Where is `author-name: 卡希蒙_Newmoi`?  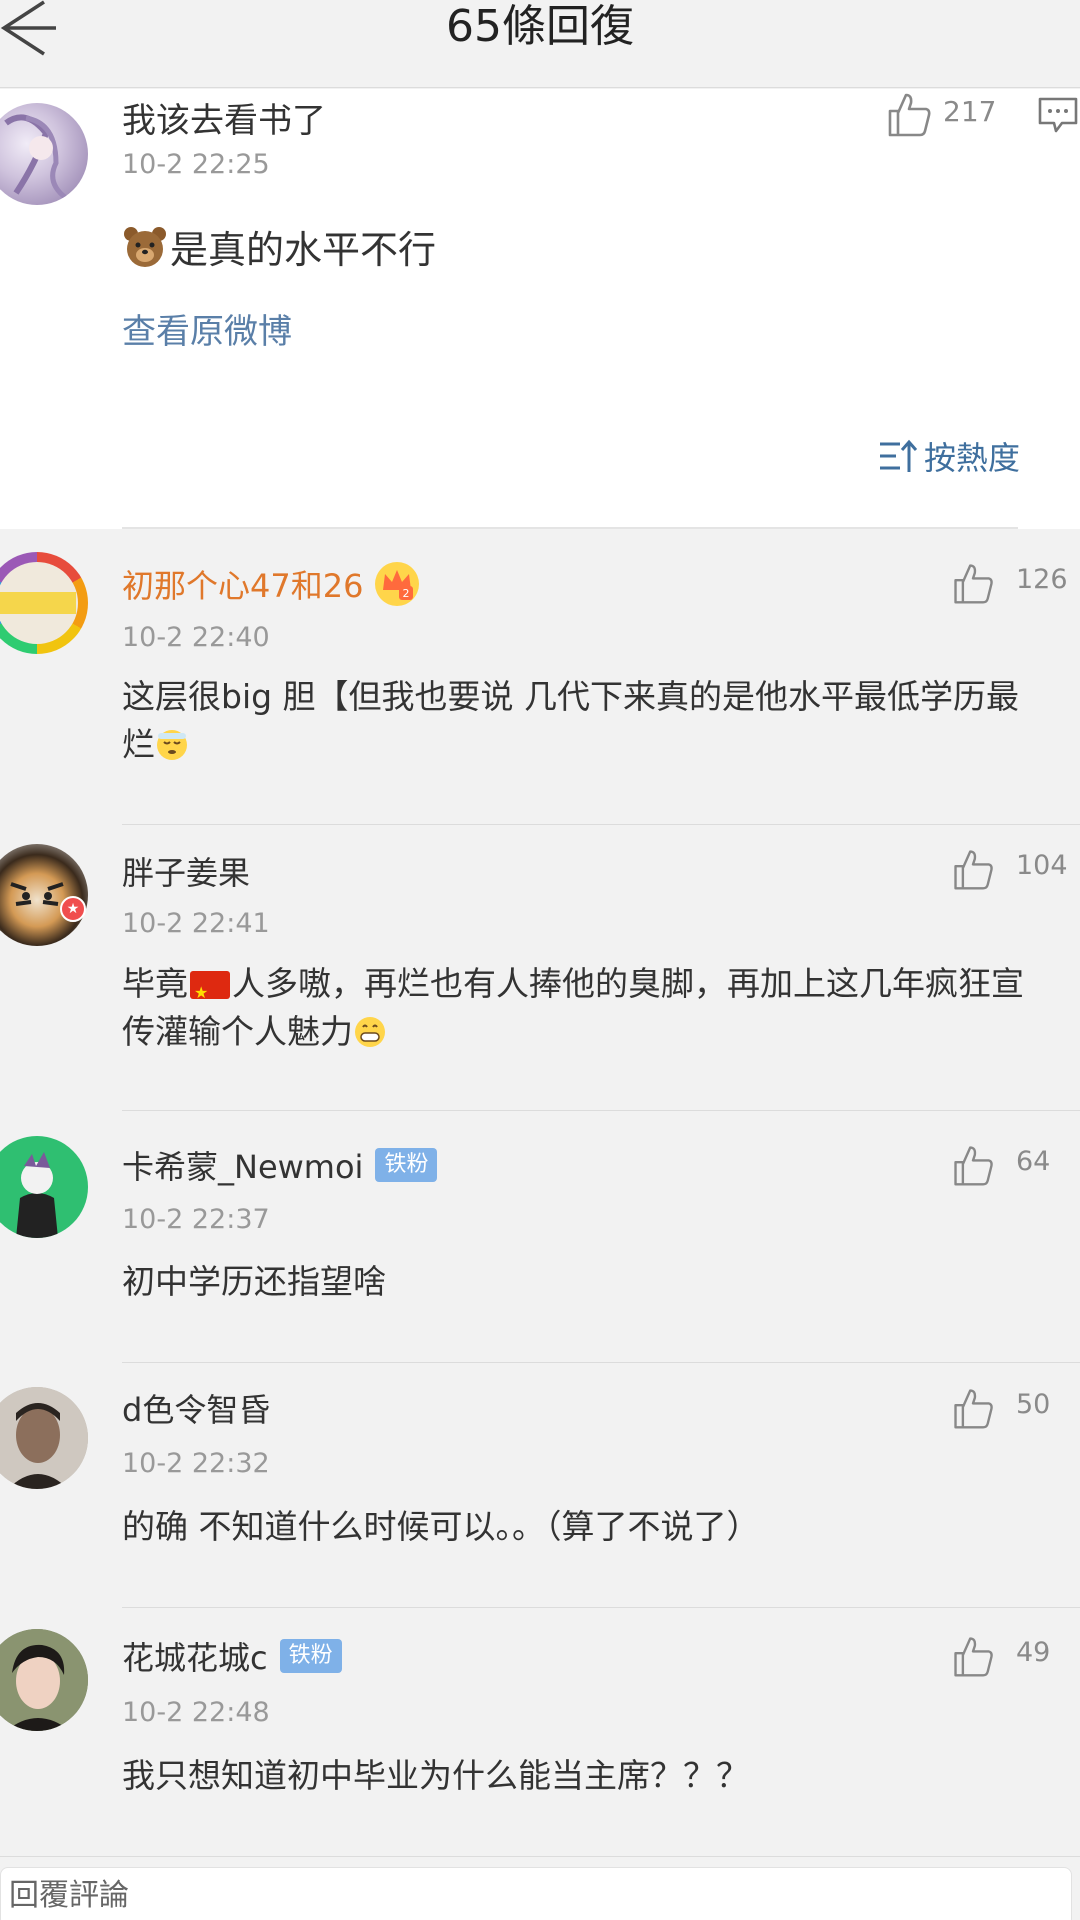 author-name: 卡希蒙_Newmoi is located at coordinates (243, 1167).